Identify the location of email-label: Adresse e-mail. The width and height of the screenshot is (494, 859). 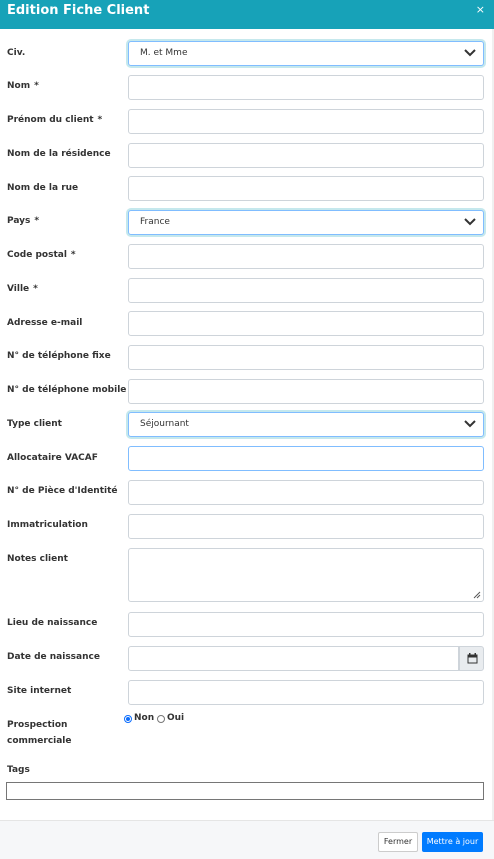
(45, 323).